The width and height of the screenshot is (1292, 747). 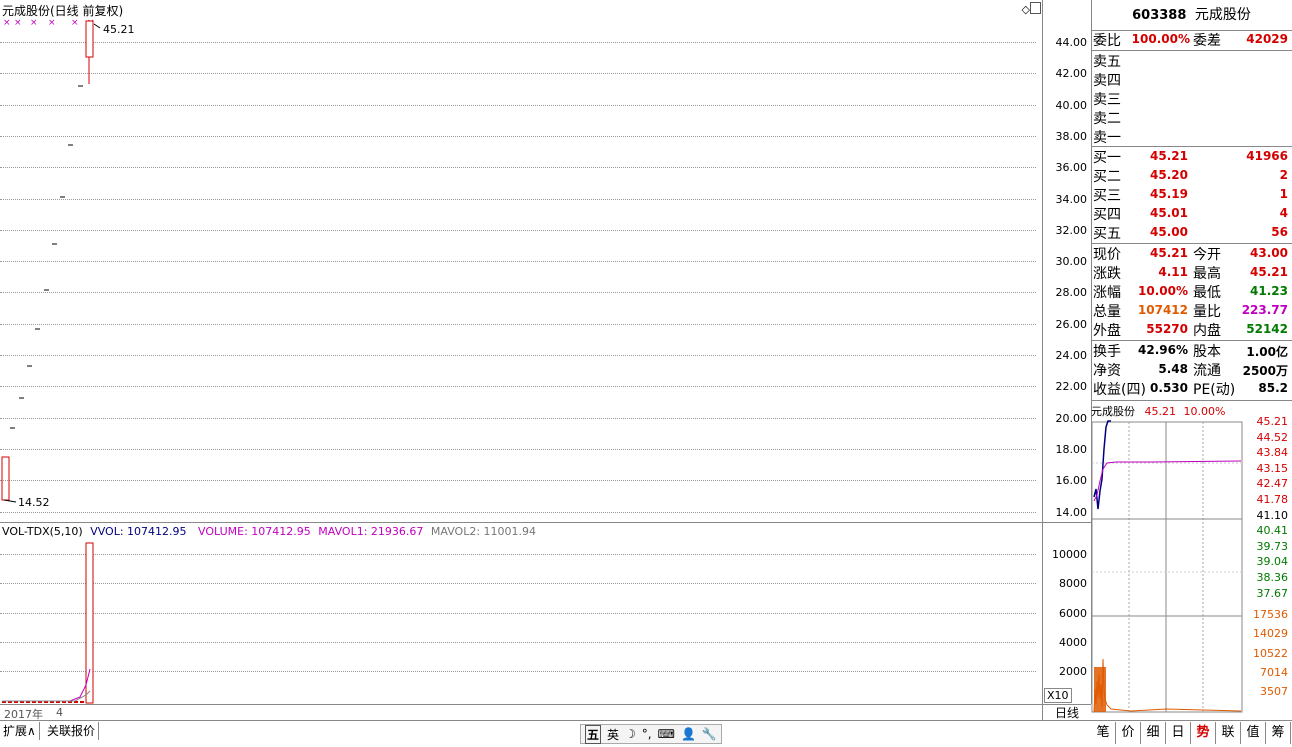 What do you see at coordinates (1158, 411) in the screenshot?
I see `intraday-header: 元成股份 45.21 10.00%` at bounding box center [1158, 411].